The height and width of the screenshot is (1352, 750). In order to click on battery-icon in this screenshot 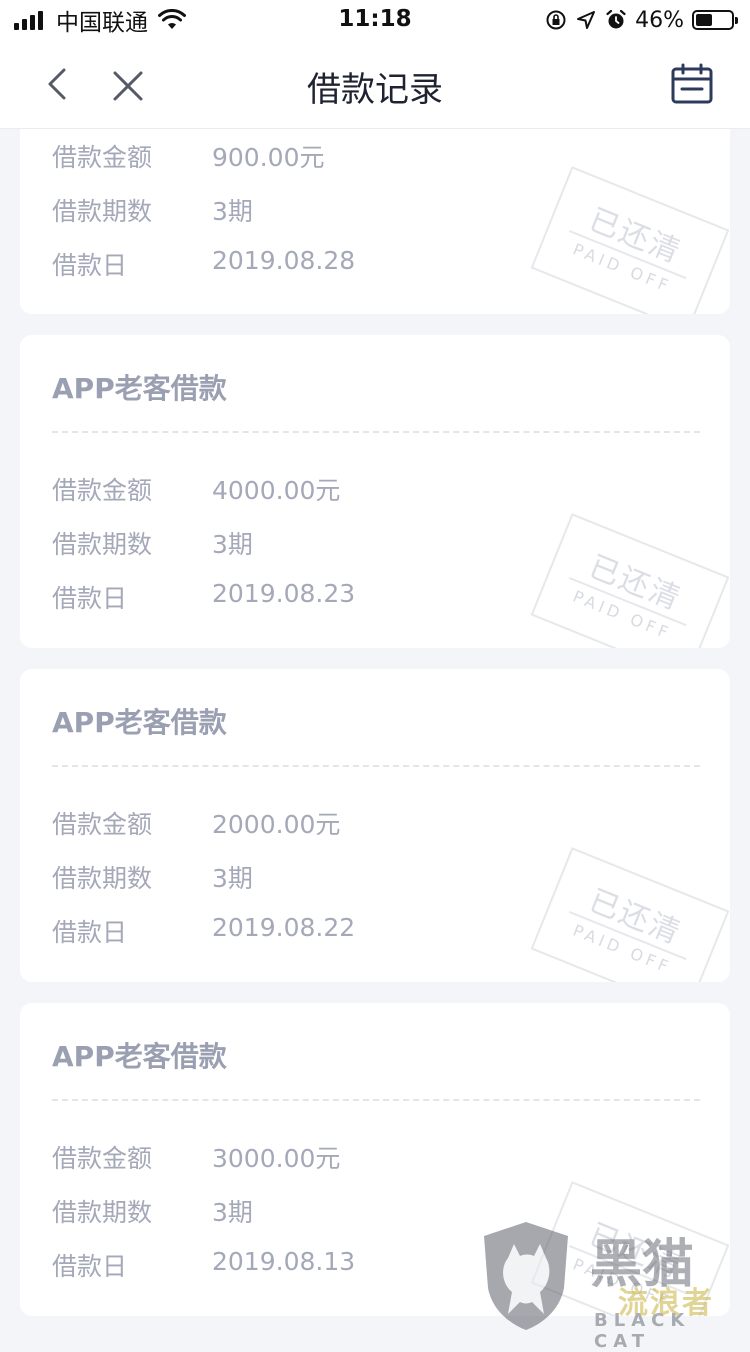, I will do `click(715, 20)`.